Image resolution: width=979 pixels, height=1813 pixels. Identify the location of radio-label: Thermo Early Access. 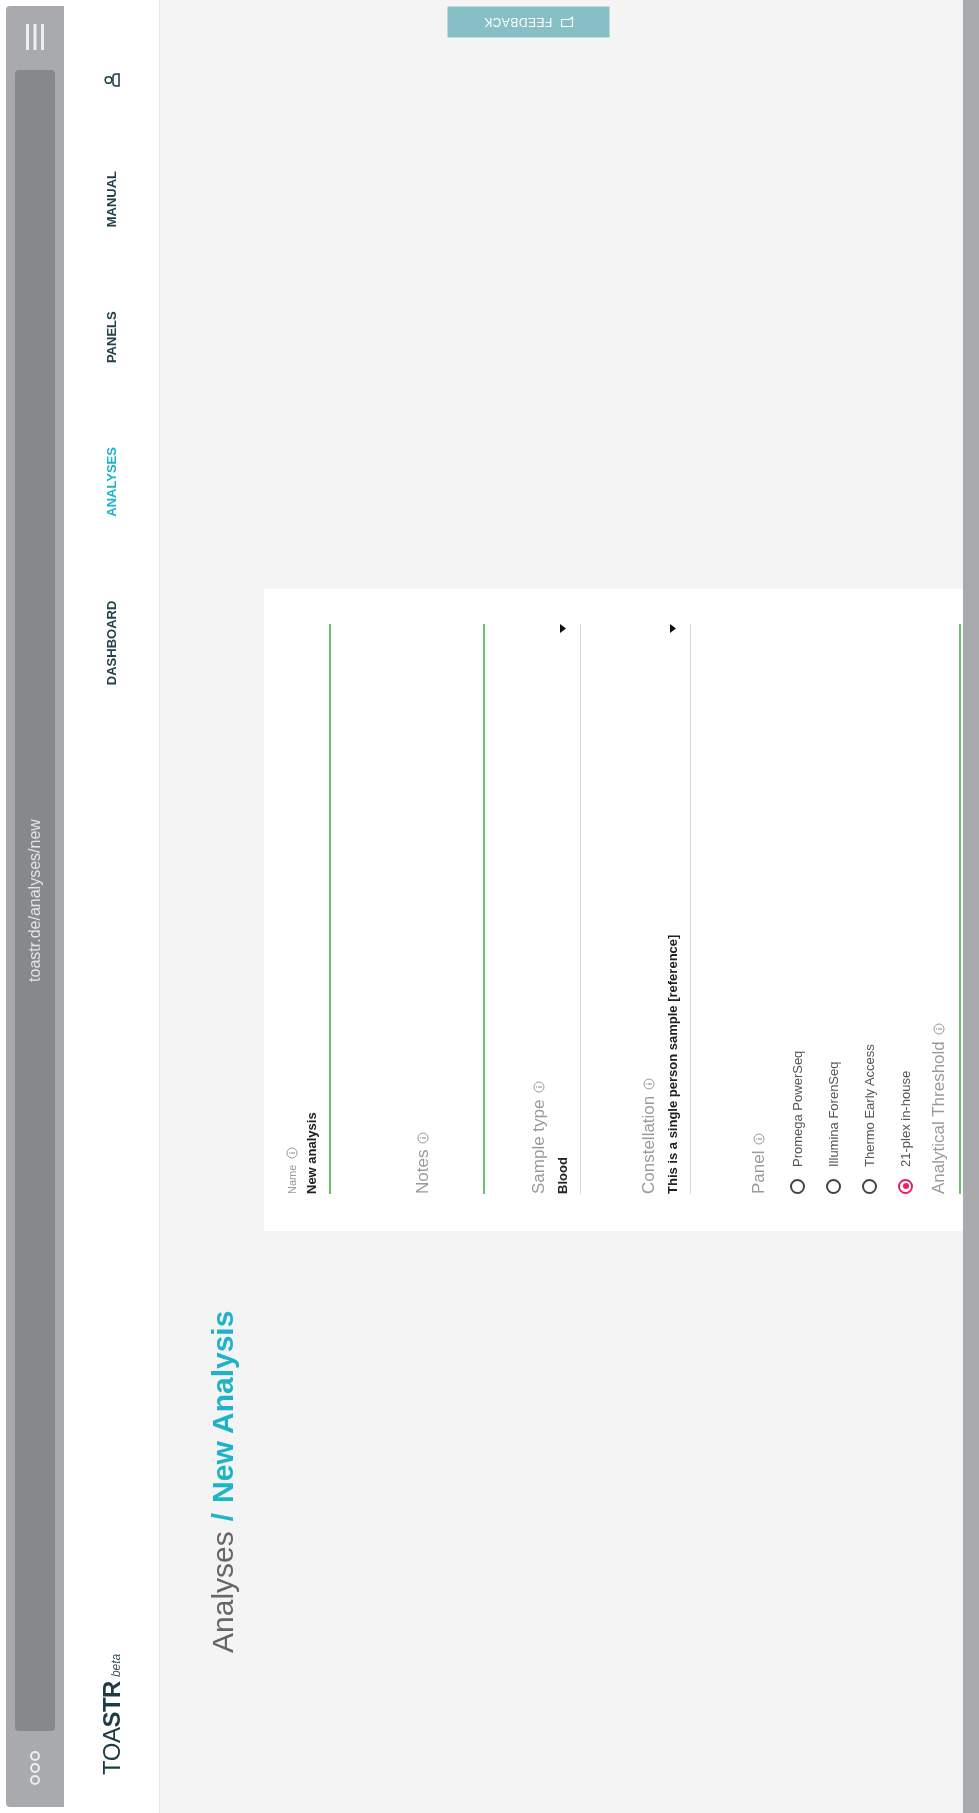
(869, 1105).